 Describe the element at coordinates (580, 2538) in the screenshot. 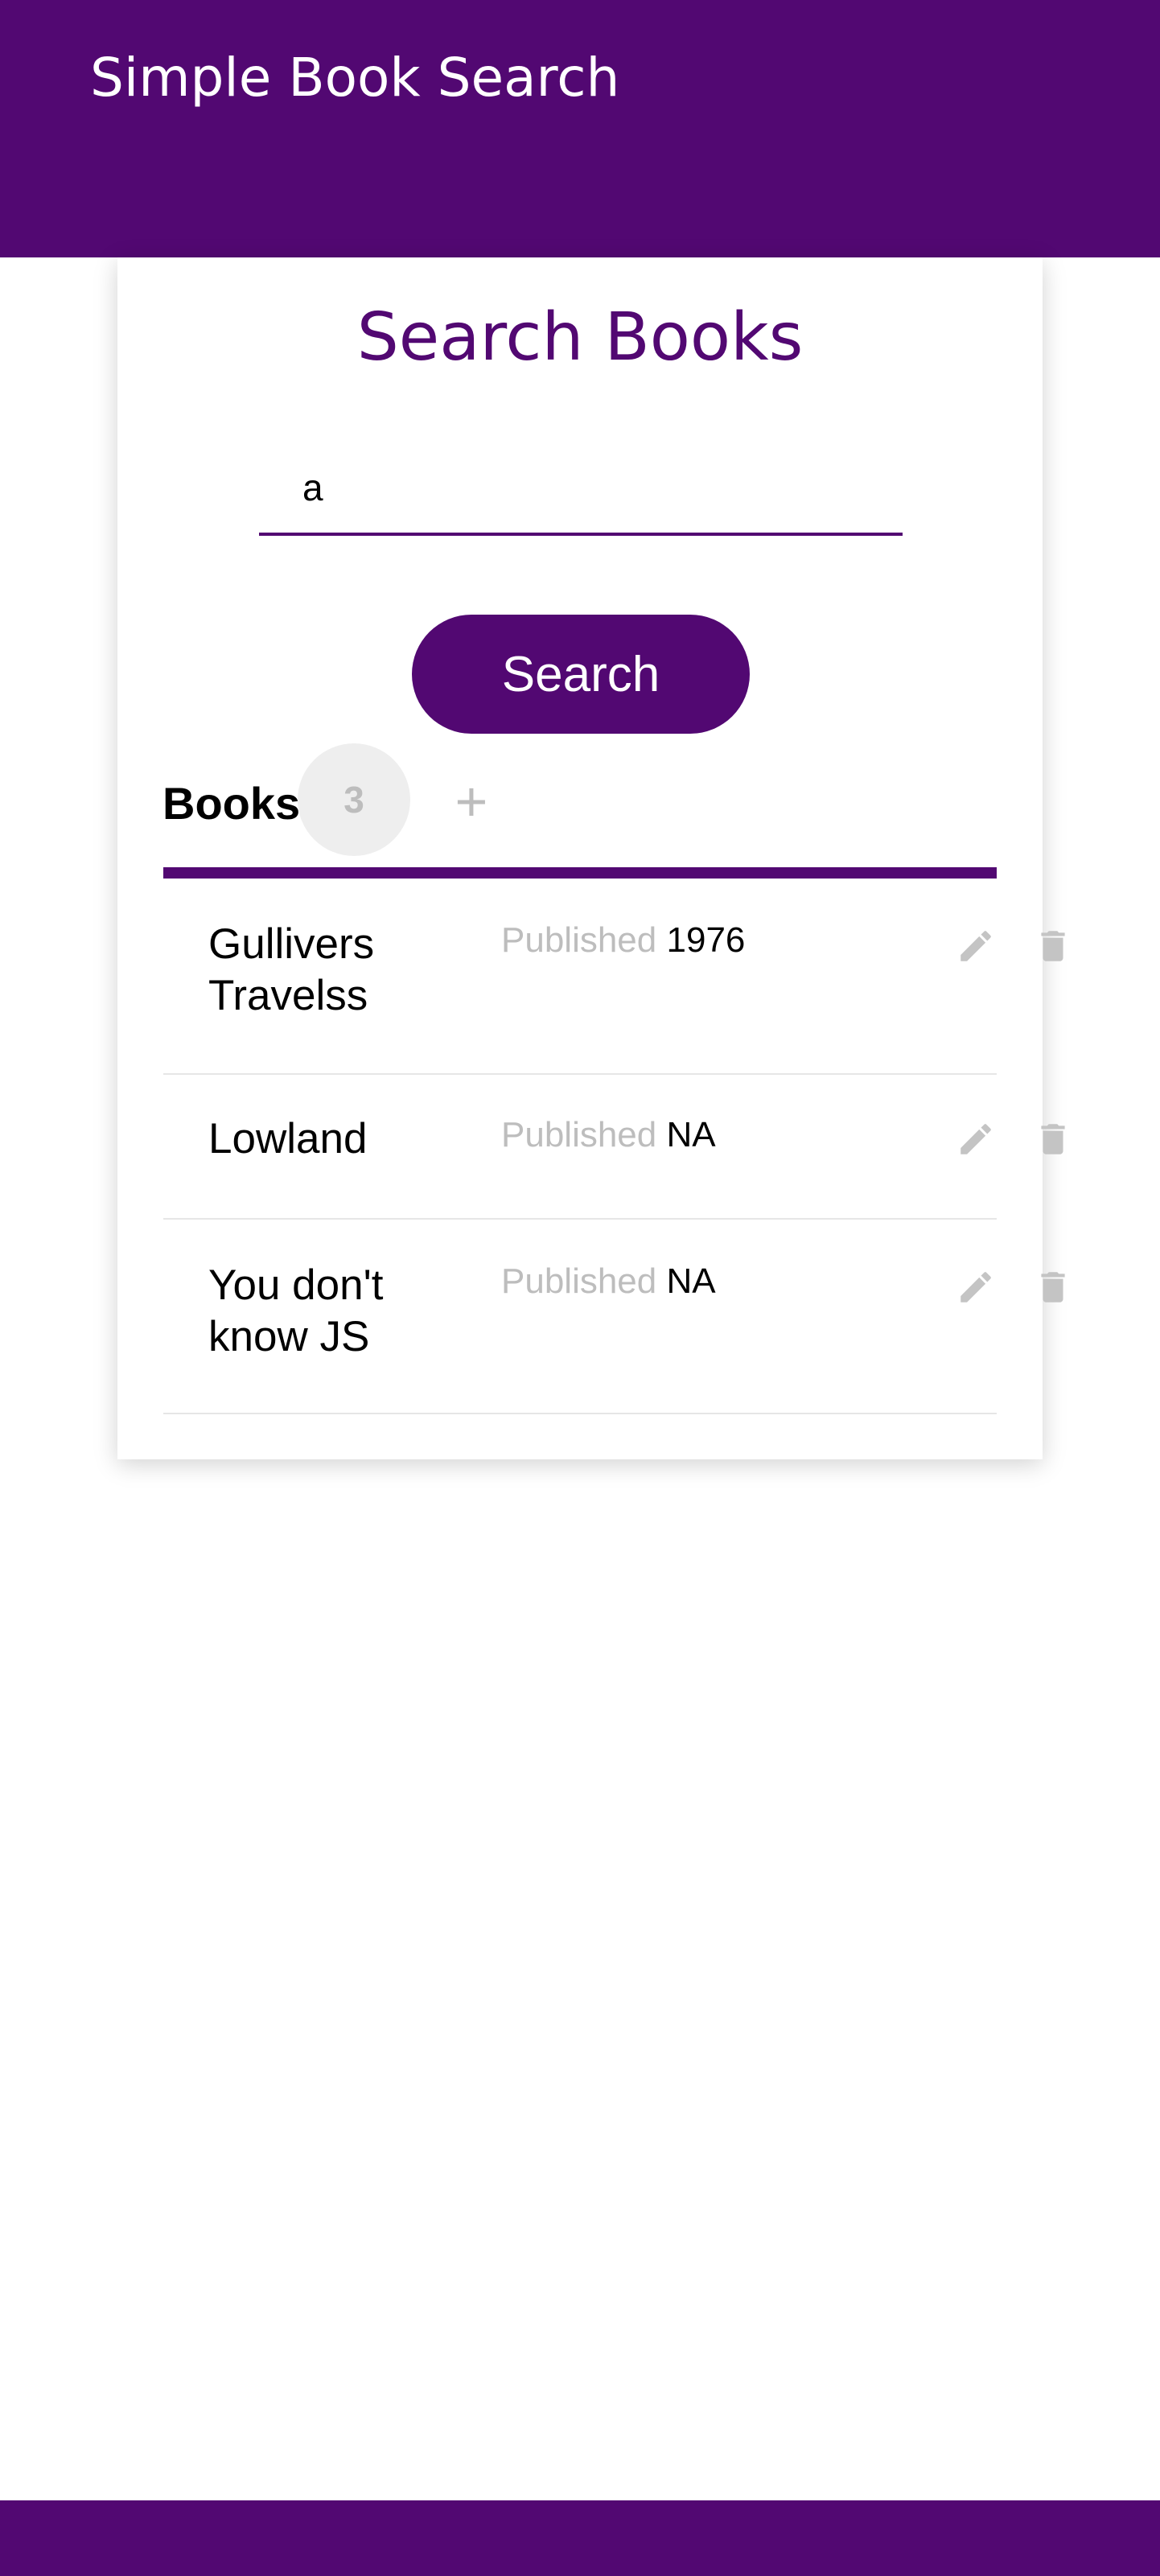

I see `bottom-bar` at that location.